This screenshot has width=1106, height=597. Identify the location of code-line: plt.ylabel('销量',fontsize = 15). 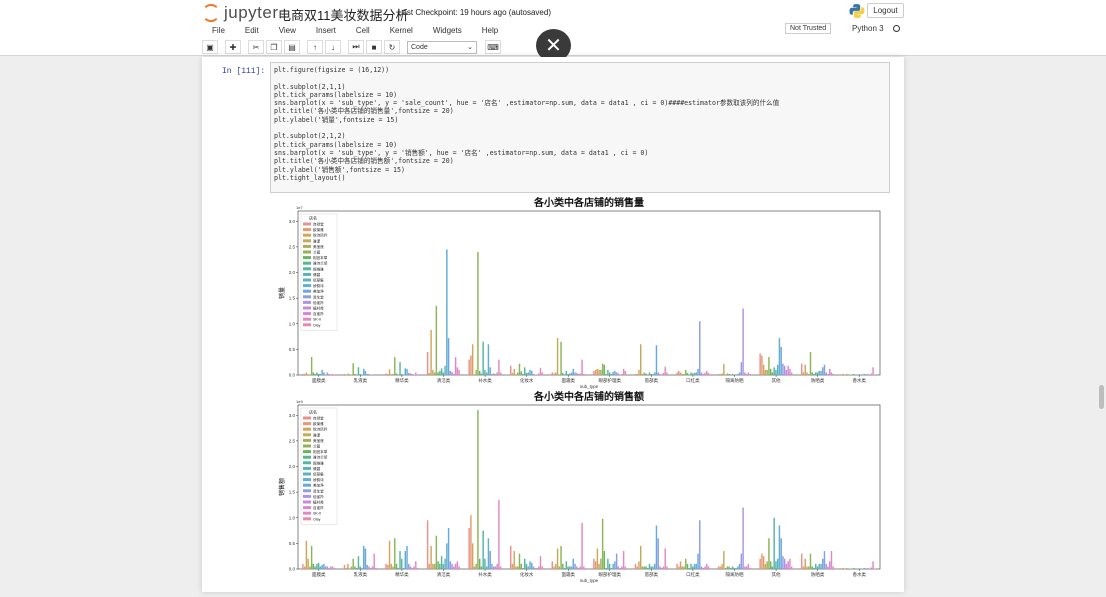
(336, 119).